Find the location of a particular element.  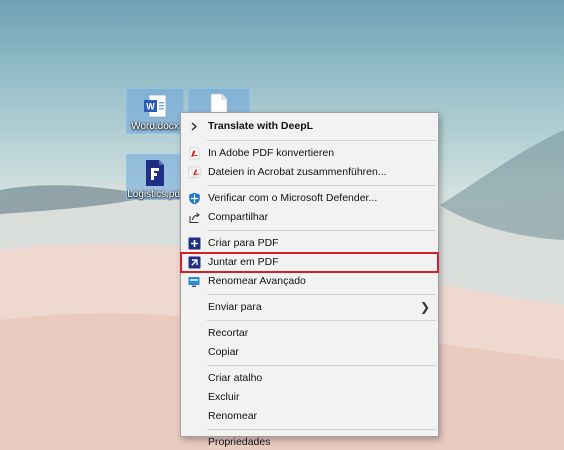

menu-item-properties: Propriedades is located at coordinates (309, 441).